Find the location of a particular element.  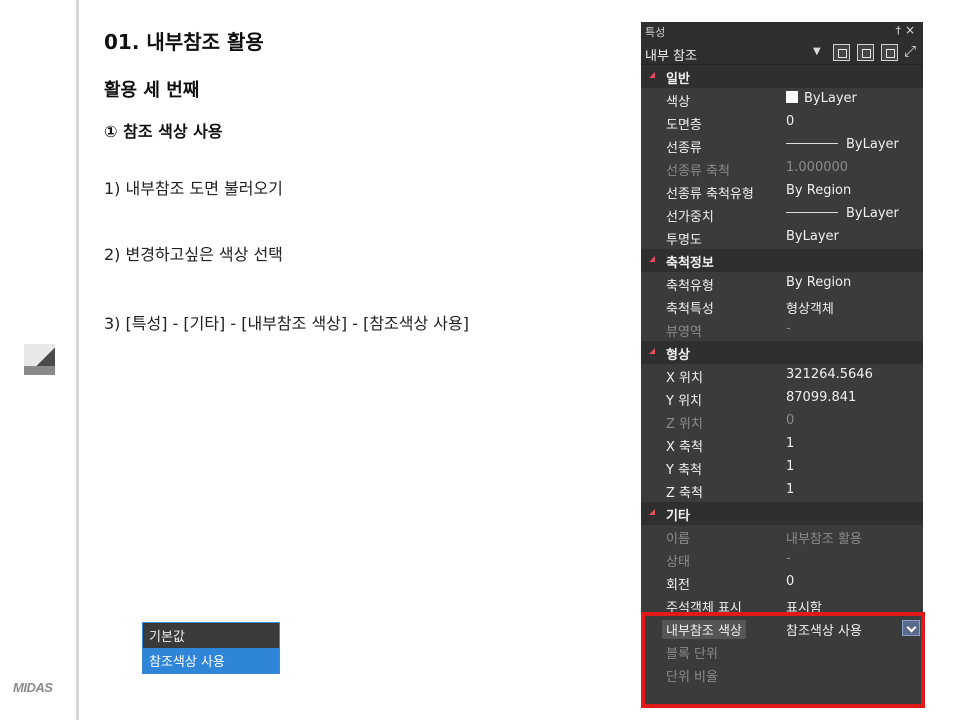

property-label: 투명도 is located at coordinates (684, 240).